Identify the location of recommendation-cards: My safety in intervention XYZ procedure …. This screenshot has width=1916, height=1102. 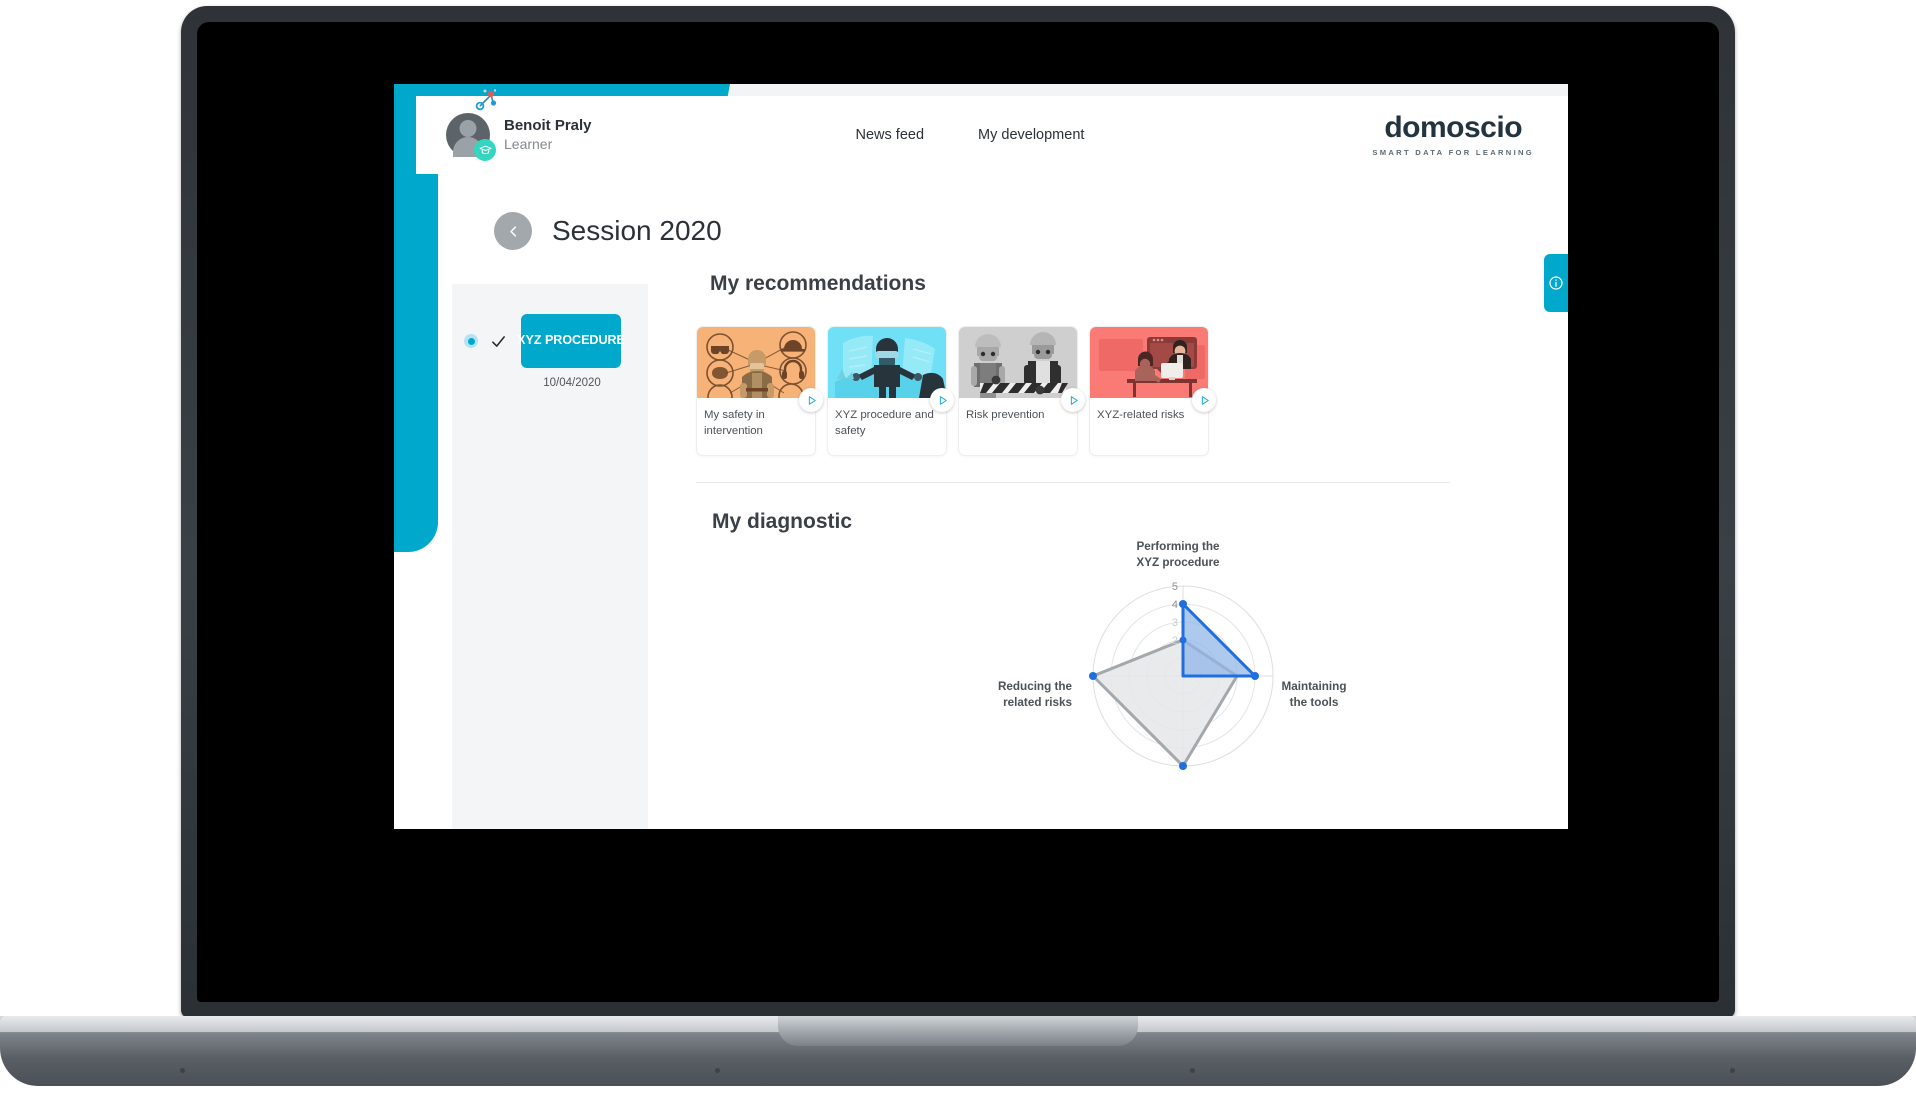
(956, 391).